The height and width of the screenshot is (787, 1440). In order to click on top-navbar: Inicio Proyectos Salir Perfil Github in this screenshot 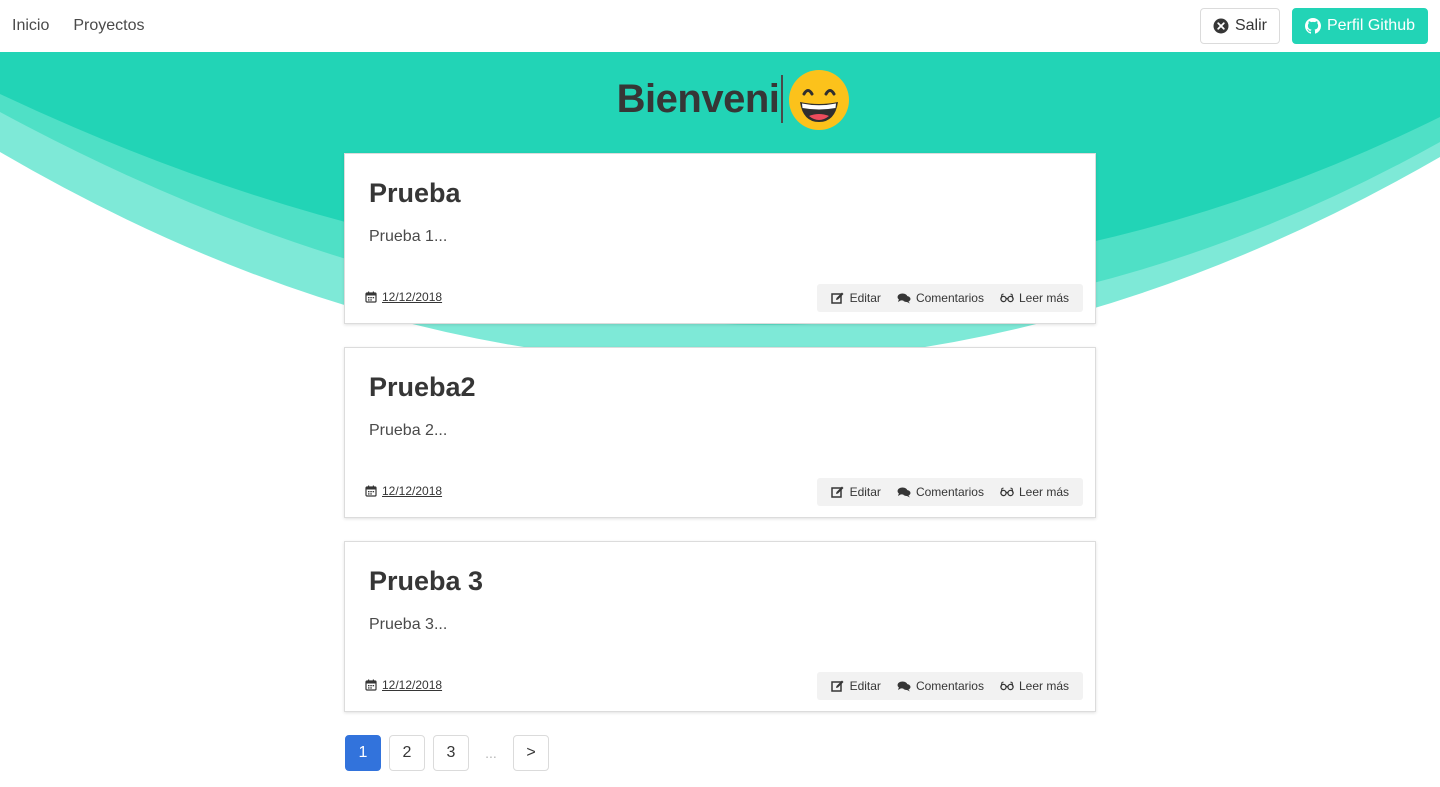, I will do `click(720, 26)`.